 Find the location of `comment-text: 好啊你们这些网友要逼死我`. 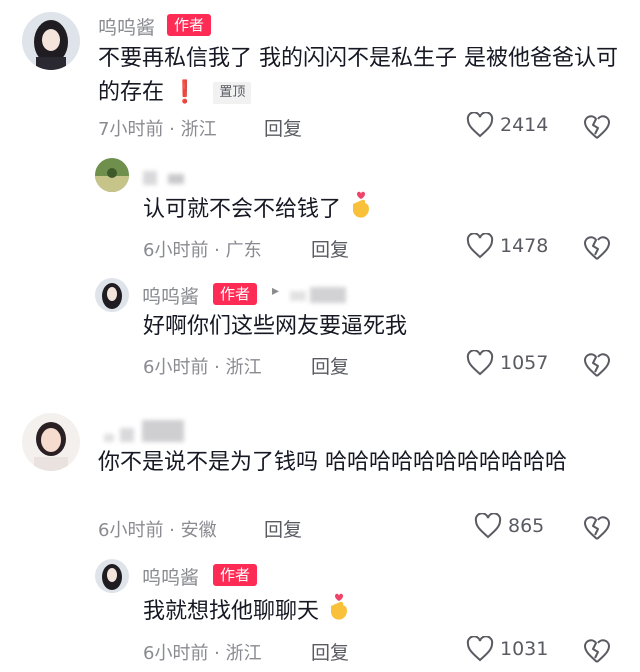

comment-text: 好啊你们这些网友要逼死我 is located at coordinates (363, 327).